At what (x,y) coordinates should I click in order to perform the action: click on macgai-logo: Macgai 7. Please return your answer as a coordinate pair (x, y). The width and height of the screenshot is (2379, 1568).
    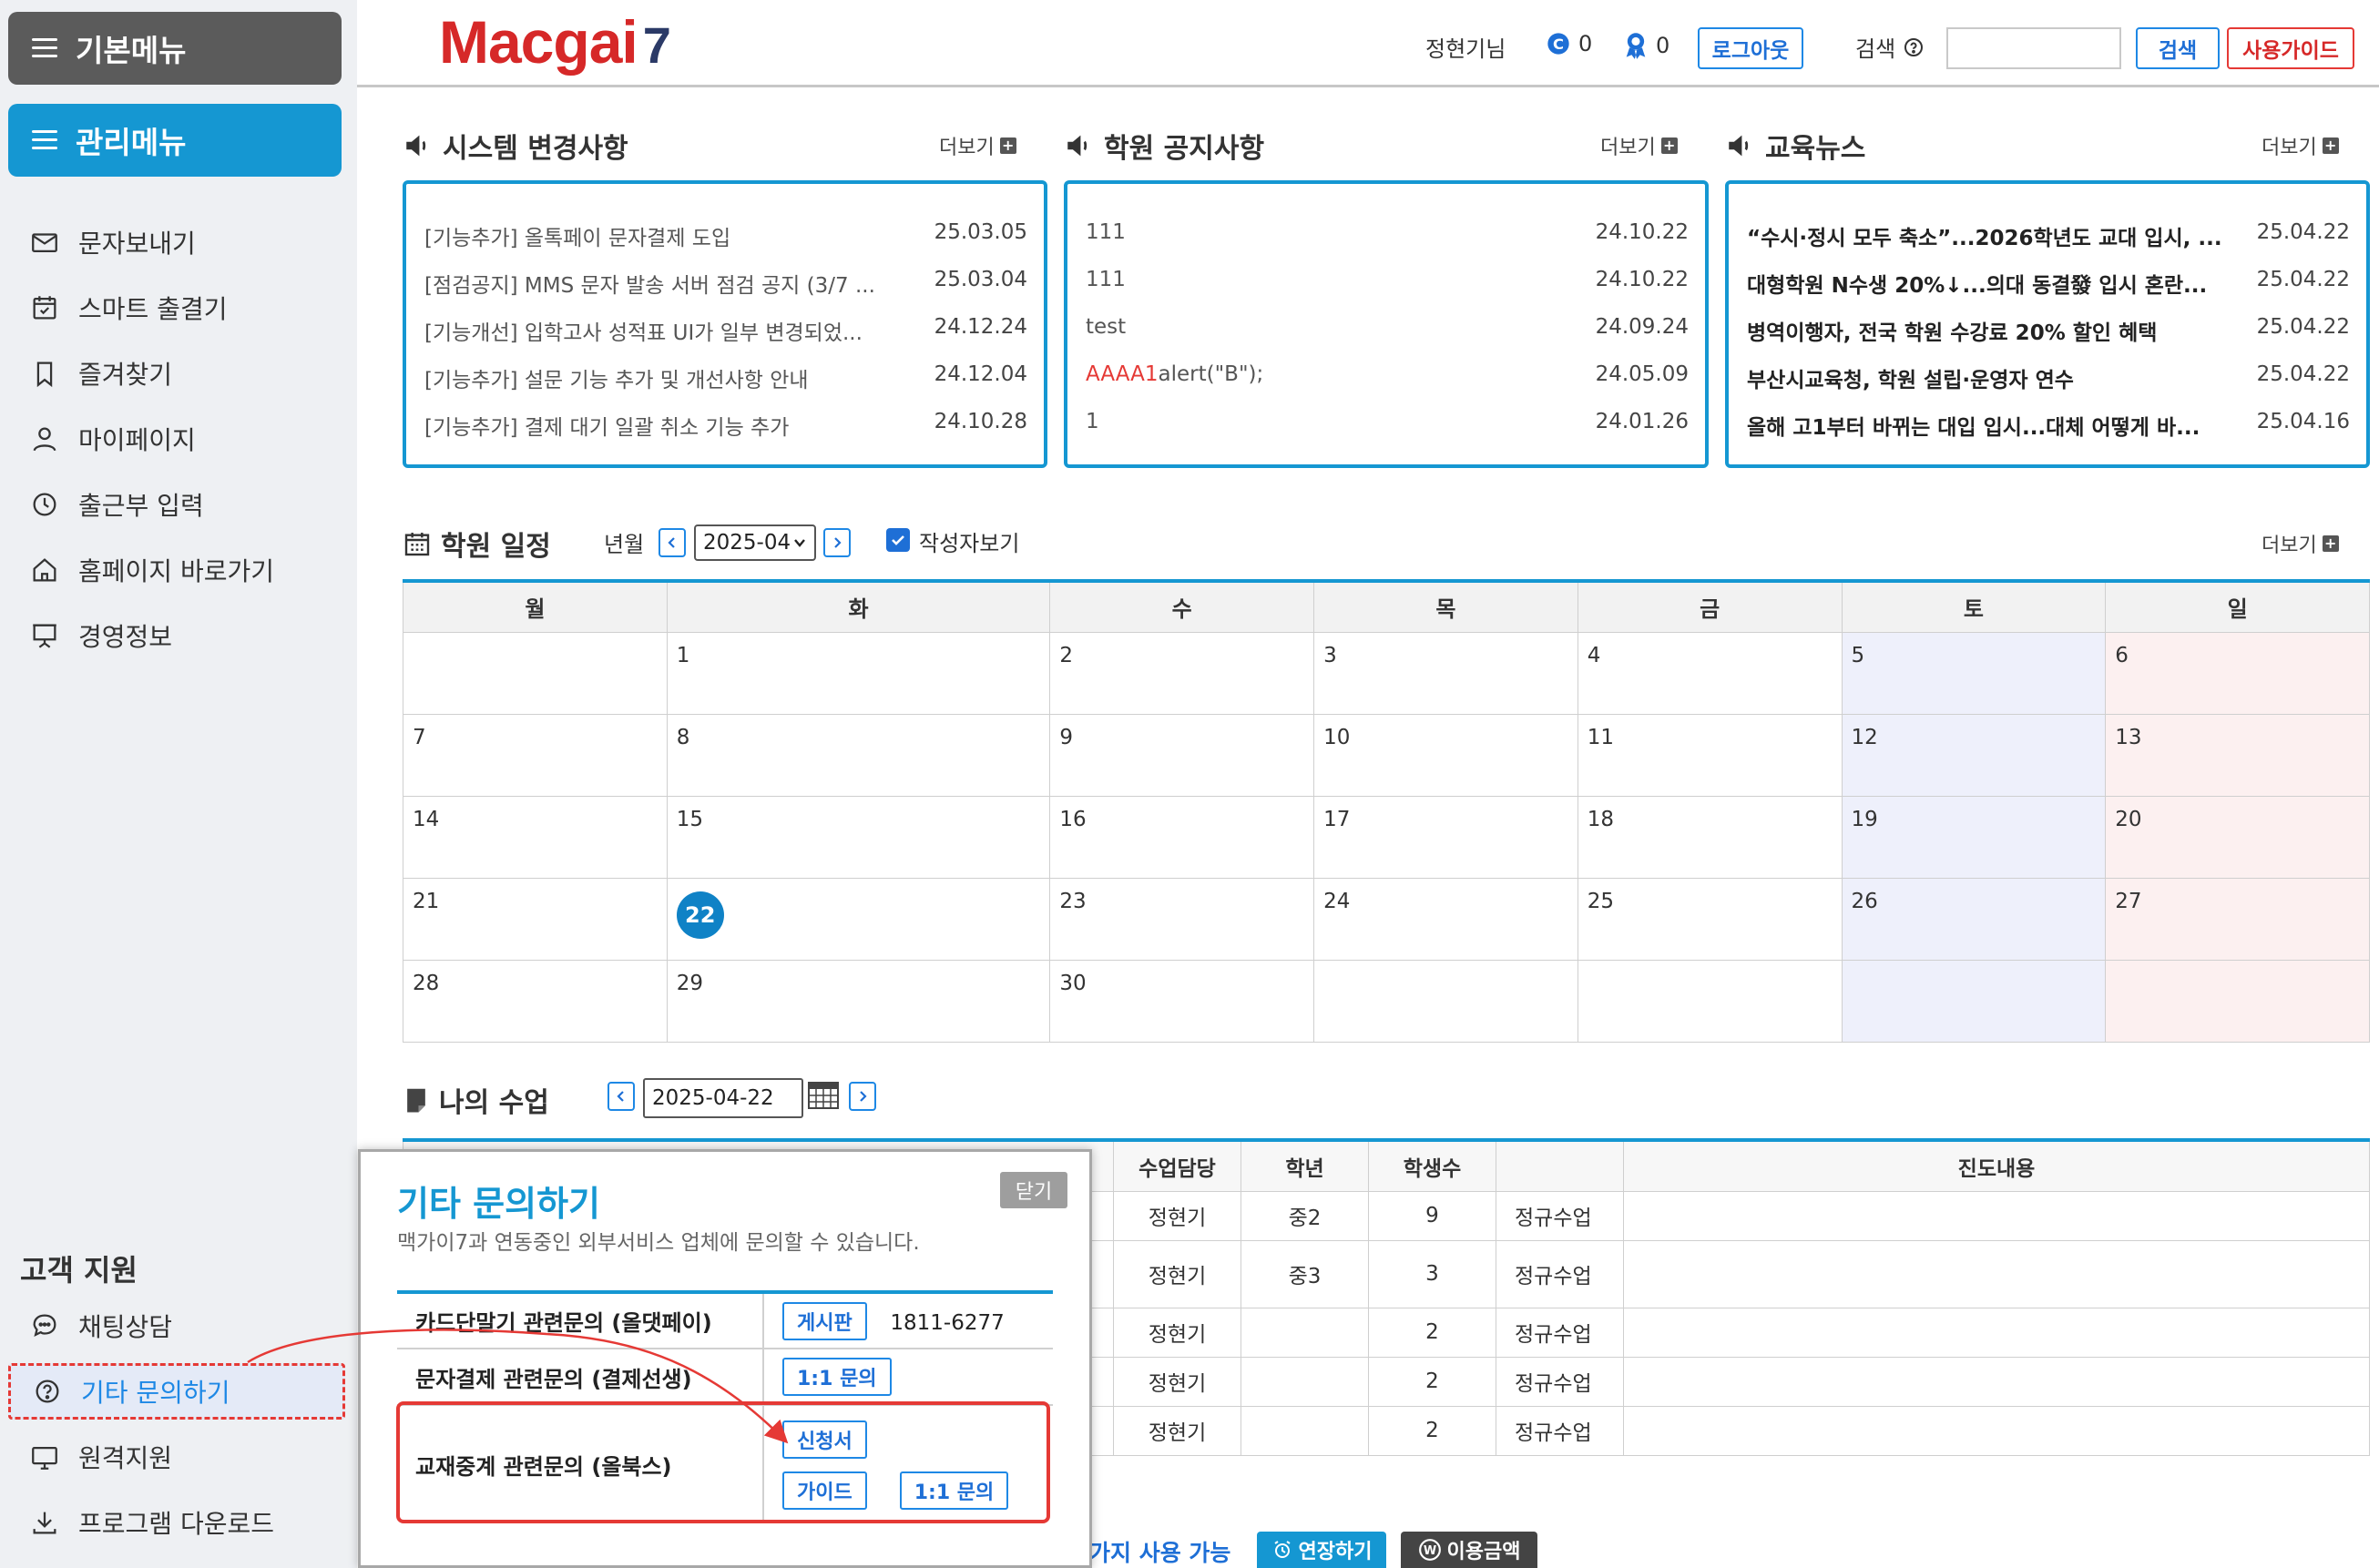
    Looking at the image, I should click on (555, 41).